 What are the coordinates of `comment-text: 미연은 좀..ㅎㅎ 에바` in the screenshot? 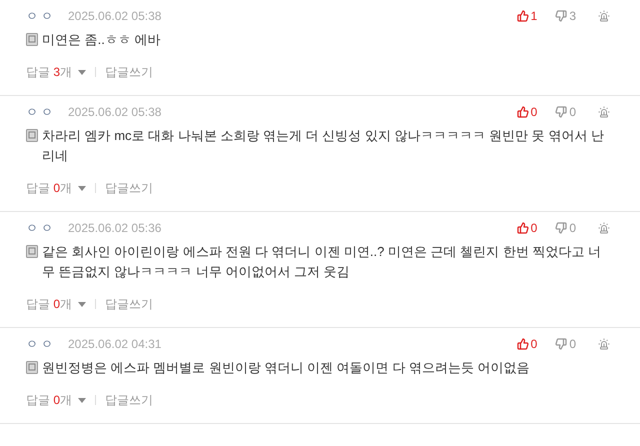 It's located at (101, 40).